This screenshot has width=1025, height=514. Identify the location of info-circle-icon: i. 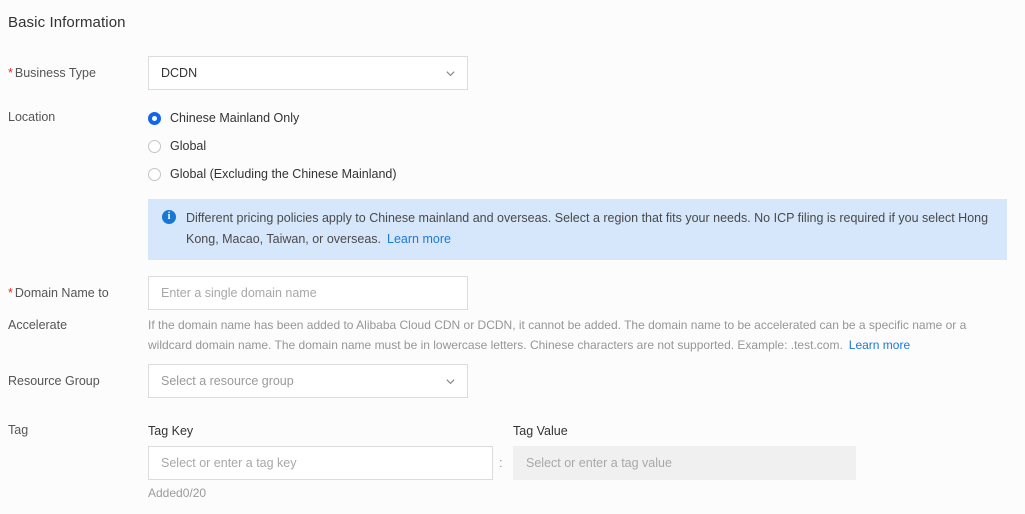
(169, 217).